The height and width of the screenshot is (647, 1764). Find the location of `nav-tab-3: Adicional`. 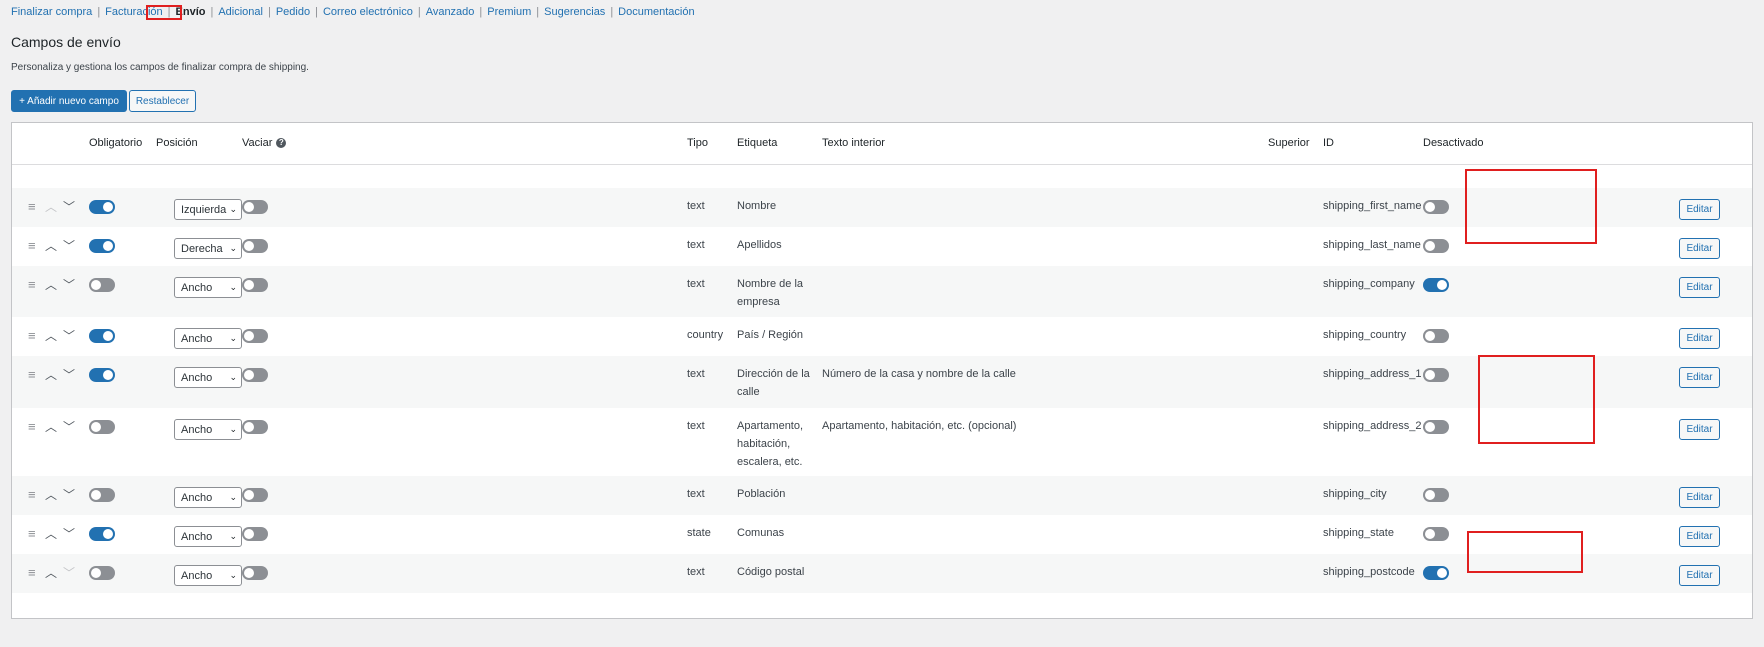

nav-tab-3: Adicional is located at coordinates (240, 12).